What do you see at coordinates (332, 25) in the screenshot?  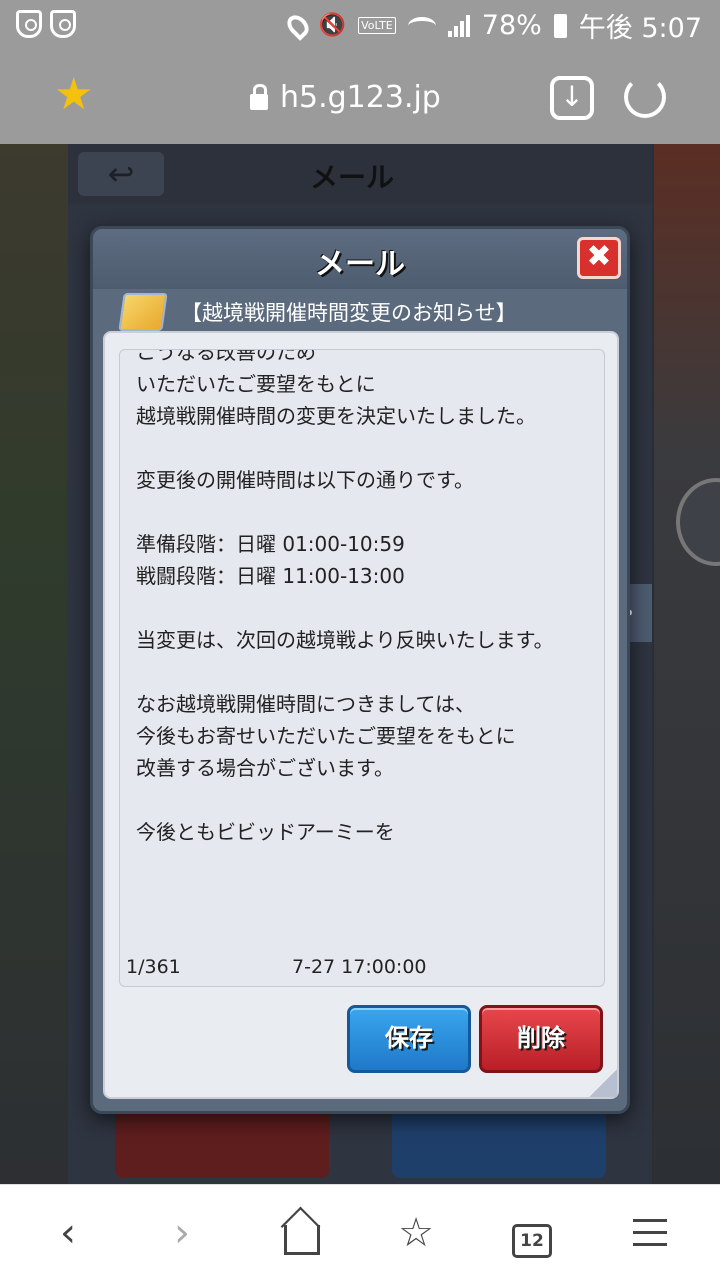 I see `mute-icon: 🔇` at bounding box center [332, 25].